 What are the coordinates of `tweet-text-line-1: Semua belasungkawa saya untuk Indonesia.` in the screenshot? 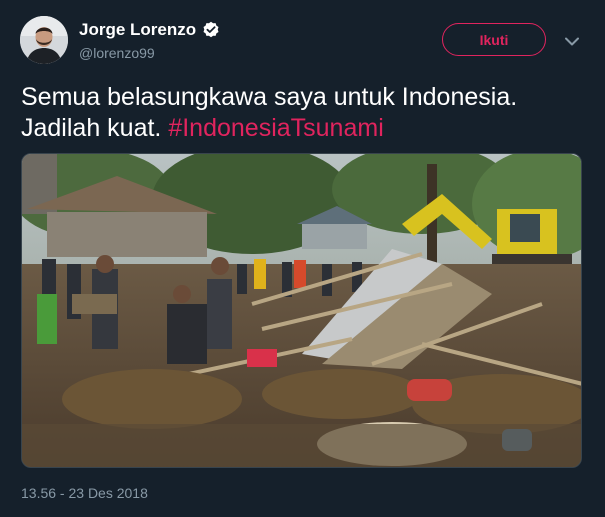 It's located at (269, 97).